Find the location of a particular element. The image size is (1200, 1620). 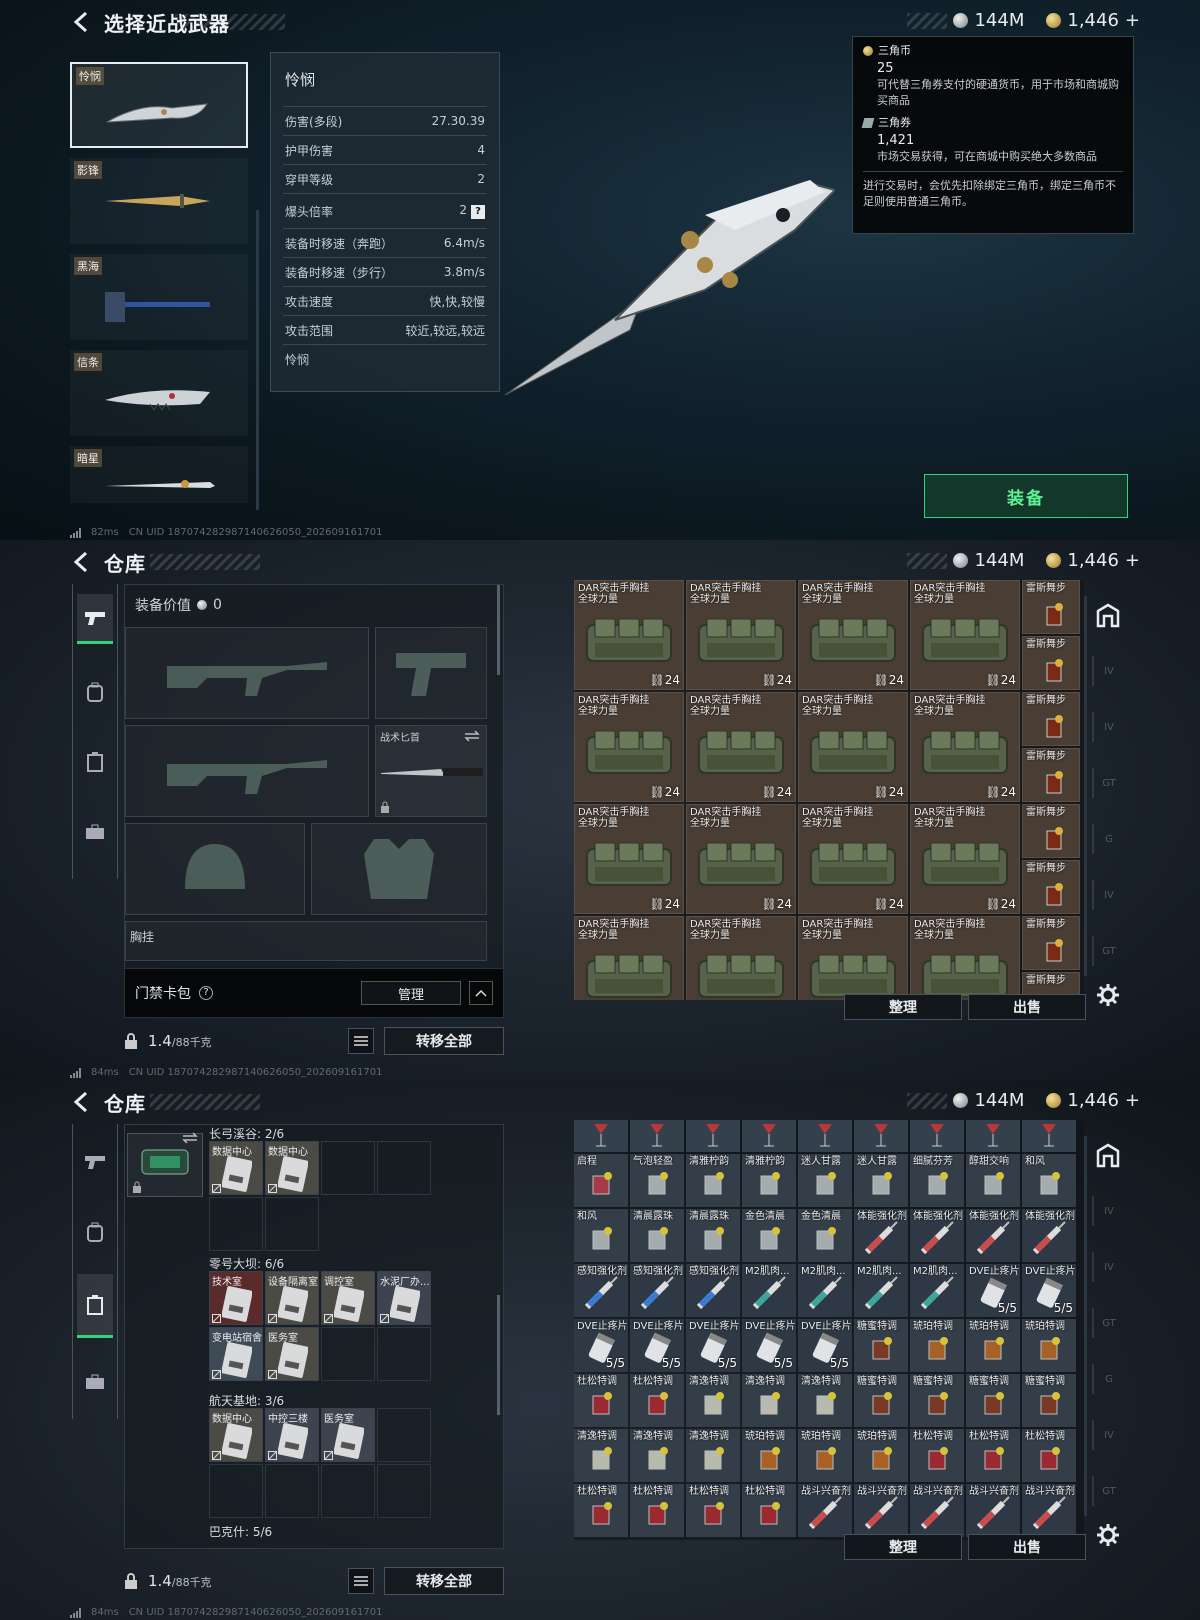

weapon-card-dark-star: 暗星 is located at coordinates (159, 474).